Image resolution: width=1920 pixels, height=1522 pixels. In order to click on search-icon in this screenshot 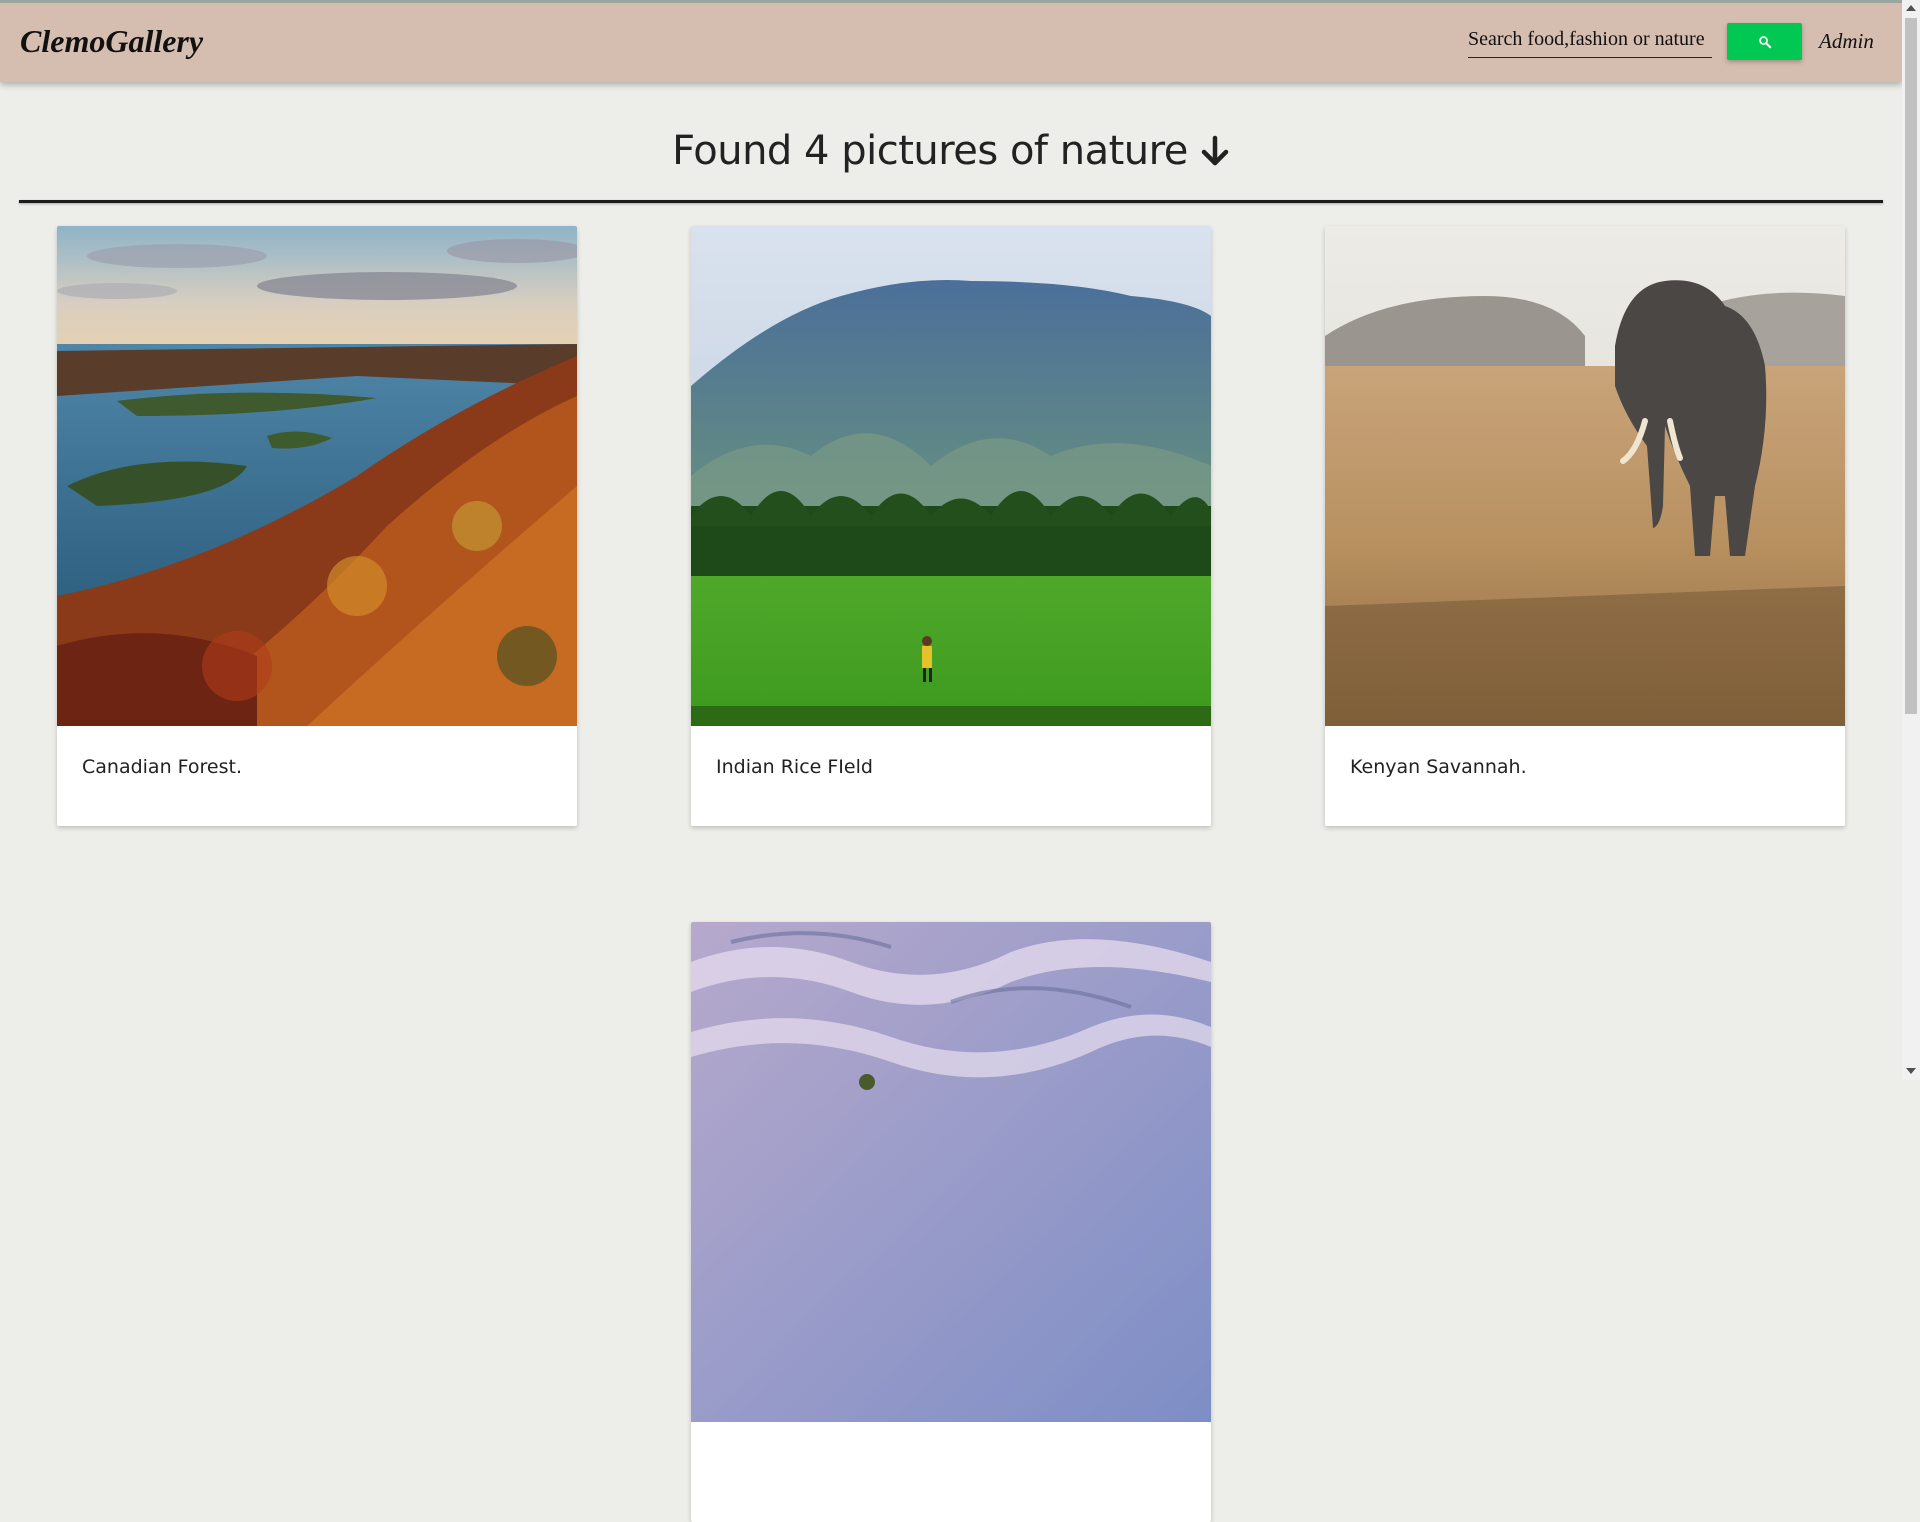, I will do `click(1764, 41)`.